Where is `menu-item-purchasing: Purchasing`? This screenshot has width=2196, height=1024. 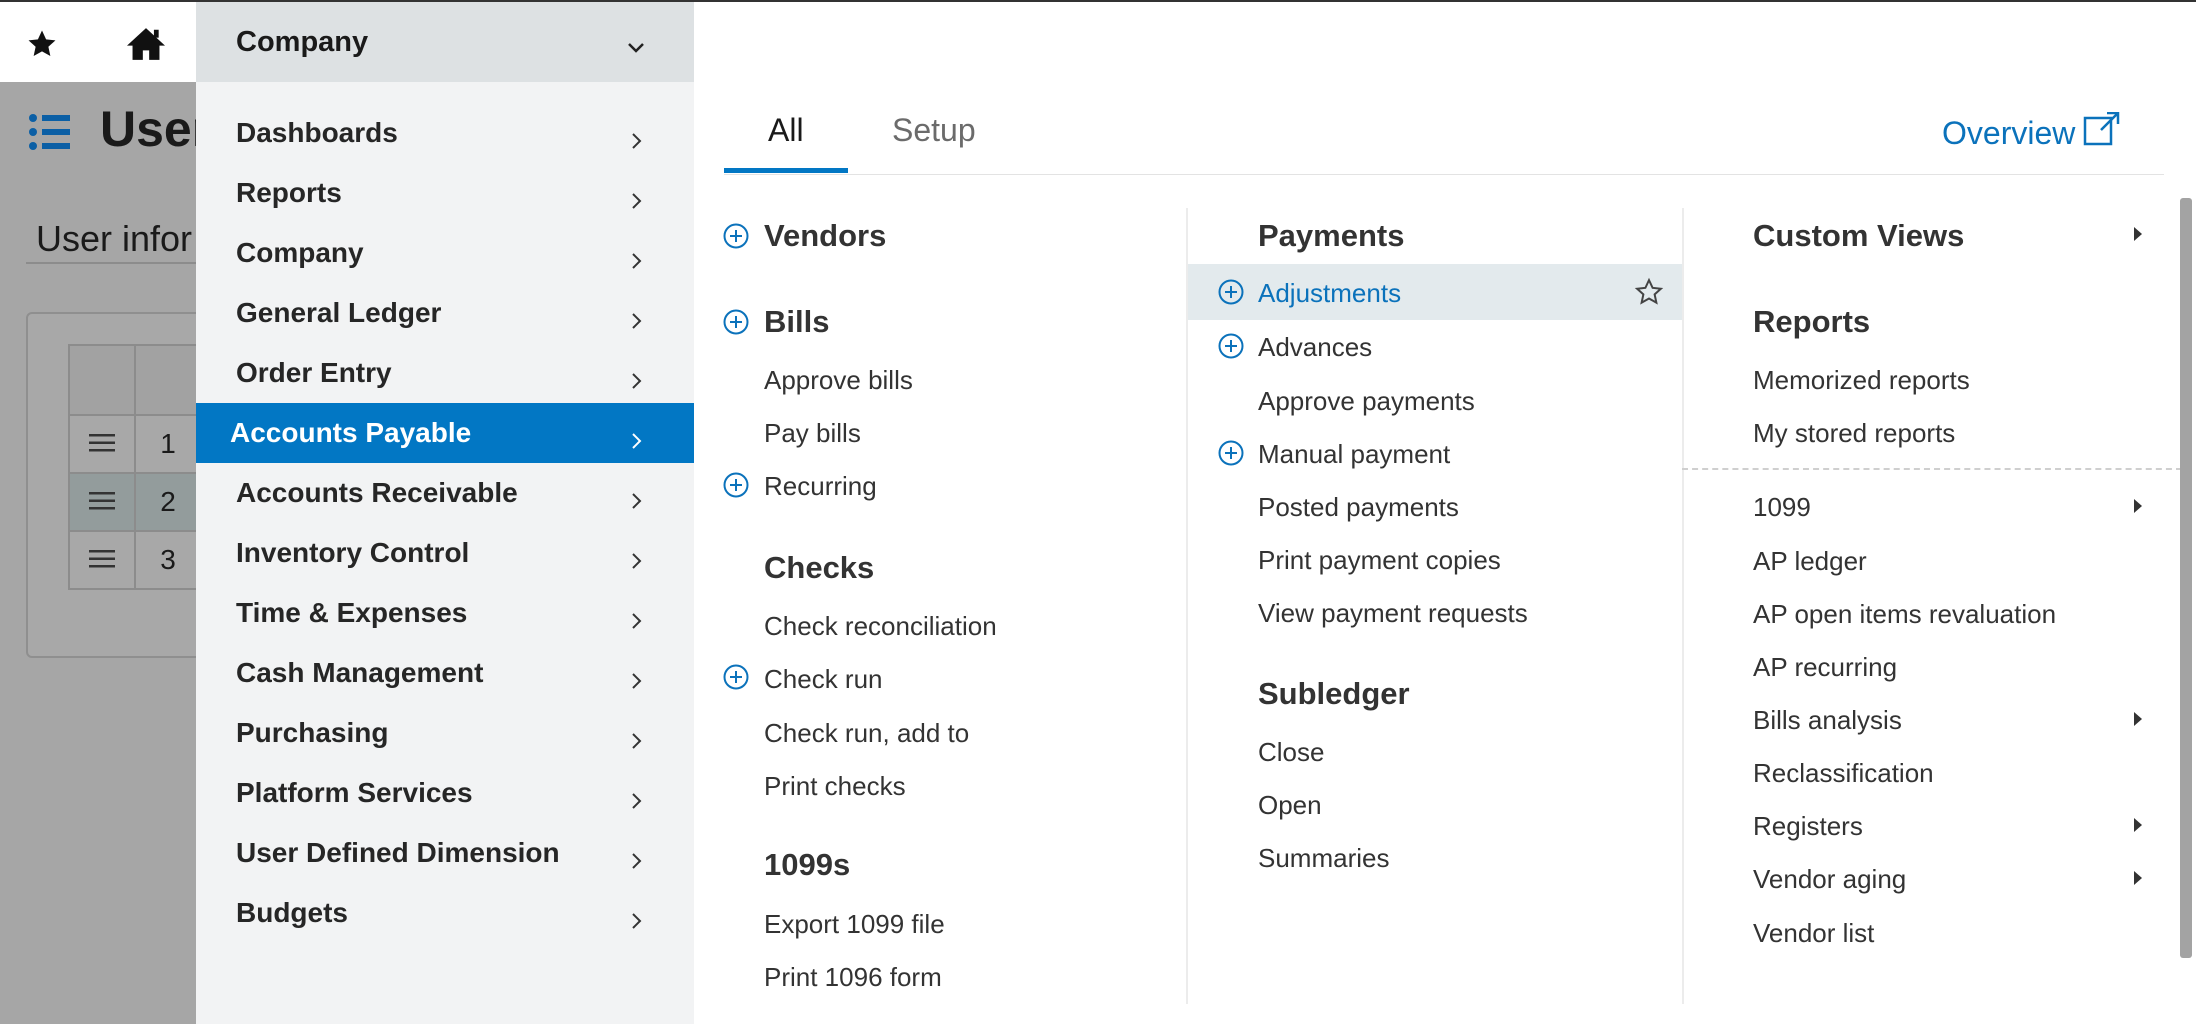
menu-item-purchasing: Purchasing is located at coordinates (445, 733).